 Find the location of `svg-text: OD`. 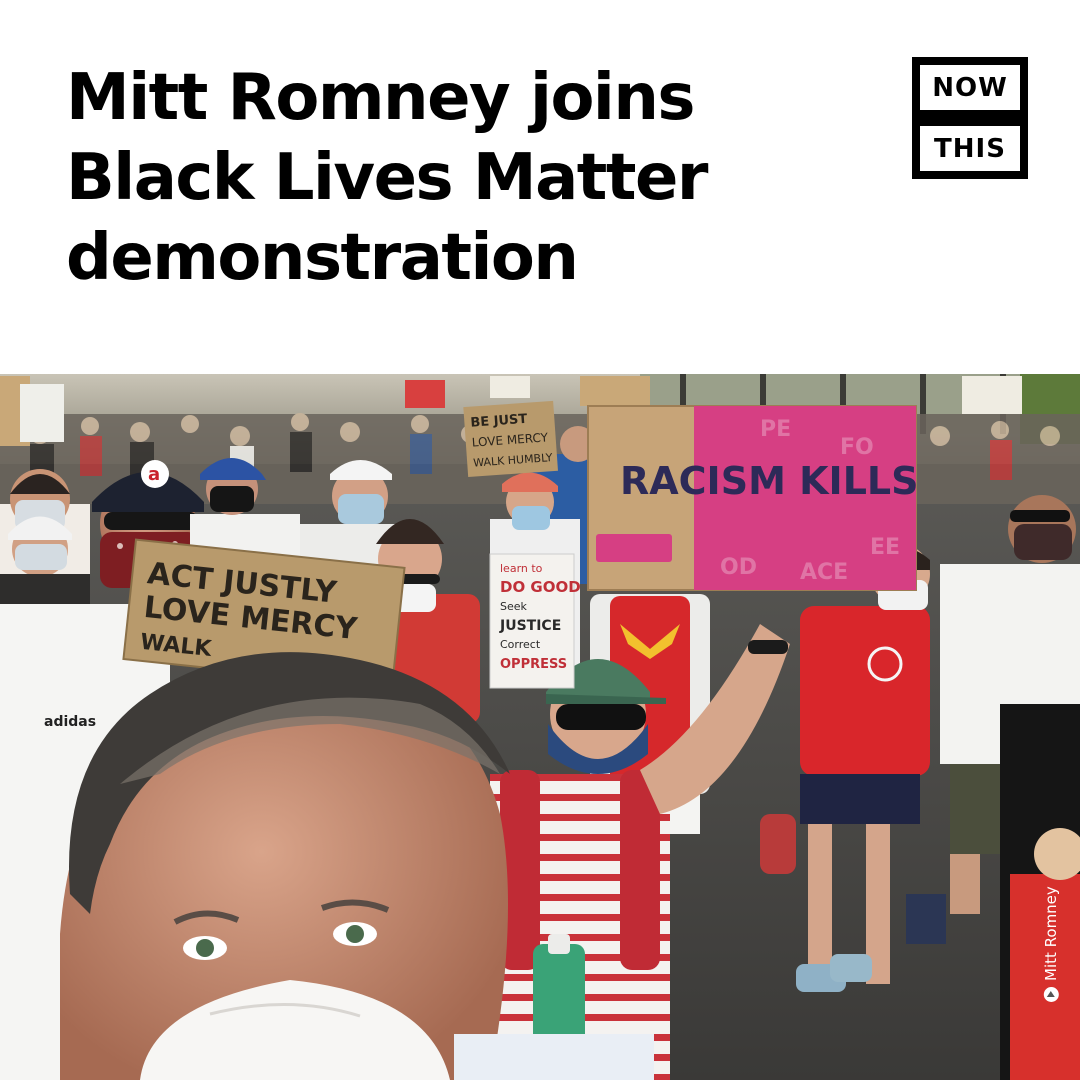

svg-text: OD is located at coordinates (738, 567).